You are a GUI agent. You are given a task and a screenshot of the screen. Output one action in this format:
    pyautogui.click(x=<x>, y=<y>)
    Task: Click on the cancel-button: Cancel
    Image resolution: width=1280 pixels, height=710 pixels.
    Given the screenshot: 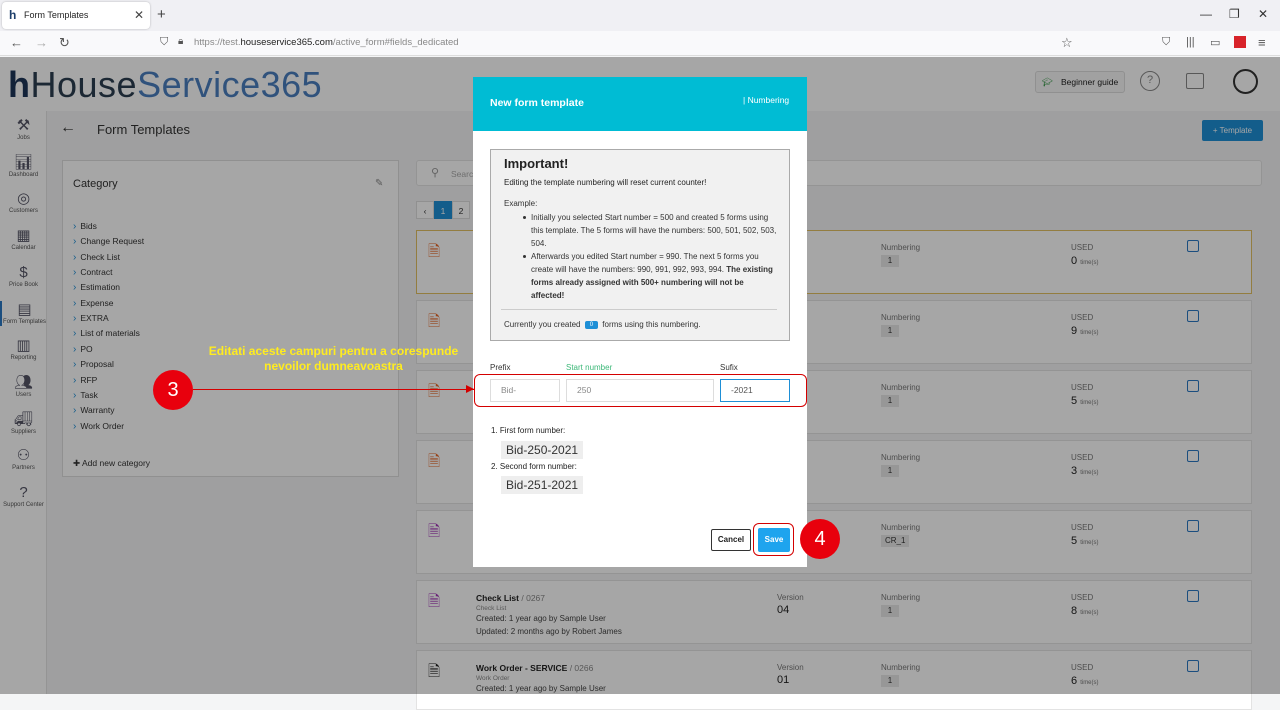 What is the action you would take?
    pyautogui.click(x=731, y=540)
    